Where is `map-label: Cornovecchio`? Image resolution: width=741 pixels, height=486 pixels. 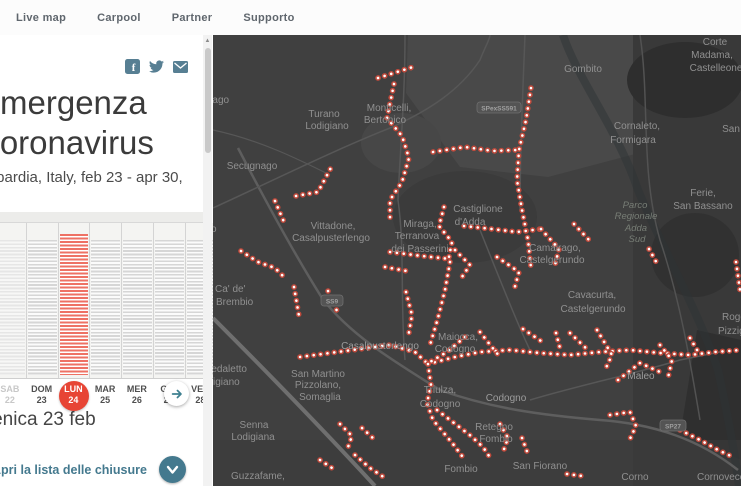
map-label: Cornovecchio is located at coordinates (719, 477).